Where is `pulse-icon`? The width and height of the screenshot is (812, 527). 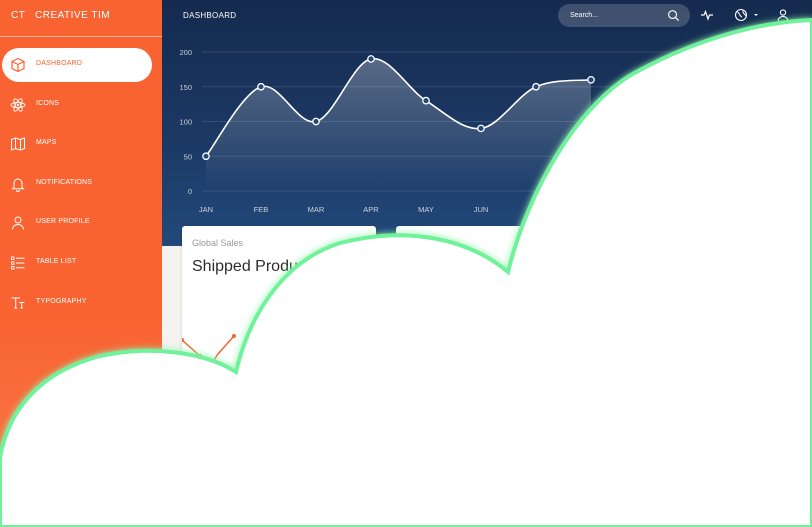 pulse-icon is located at coordinates (707, 15).